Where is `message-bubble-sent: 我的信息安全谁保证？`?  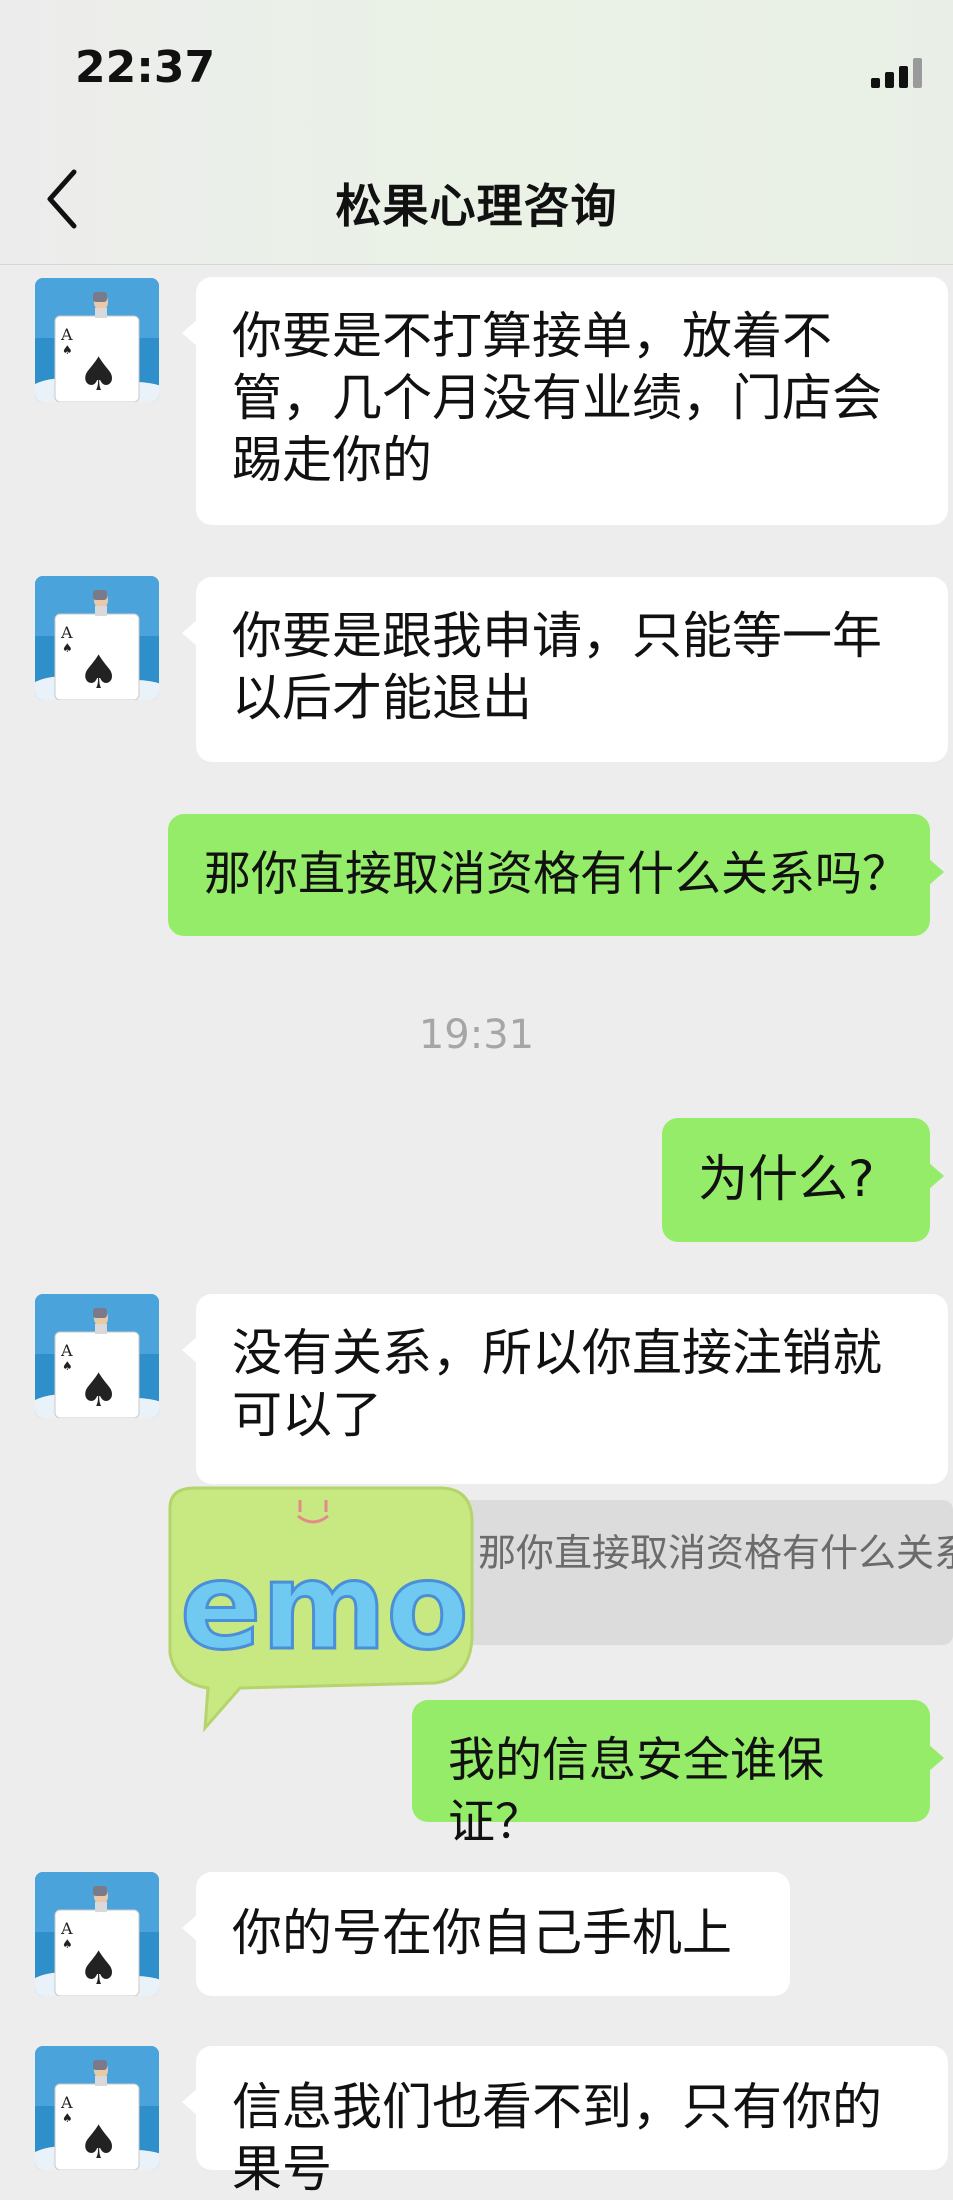 message-bubble-sent: 我的信息安全谁保证？ is located at coordinates (678, 1775).